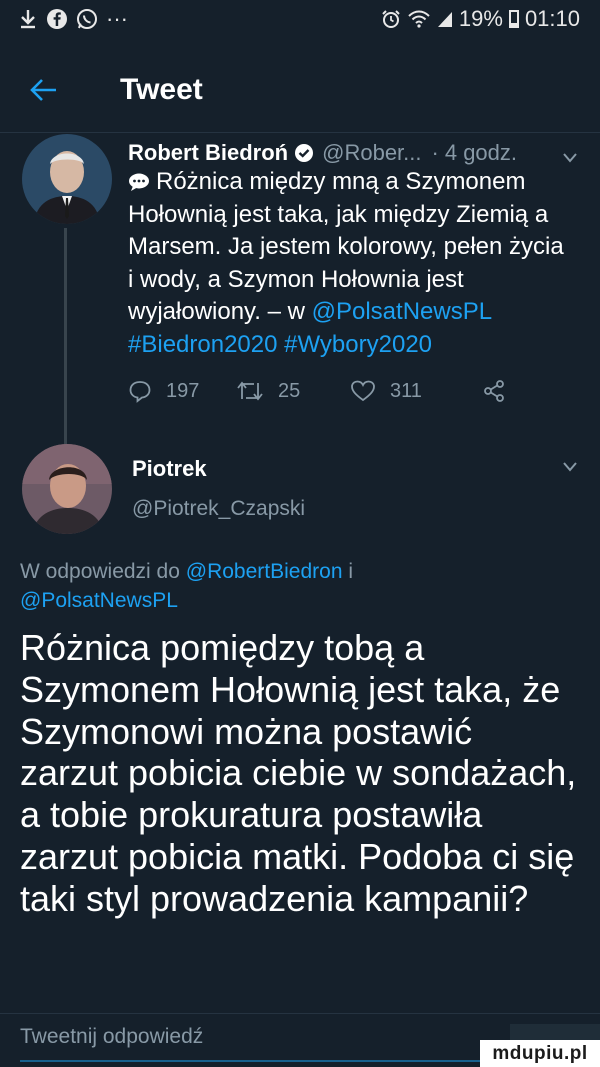 The image size is (600, 1067). What do you see at coordinates (304, 153) in the screenshot?
I see `verified-badge-icon` at bounding box center [304, 153].